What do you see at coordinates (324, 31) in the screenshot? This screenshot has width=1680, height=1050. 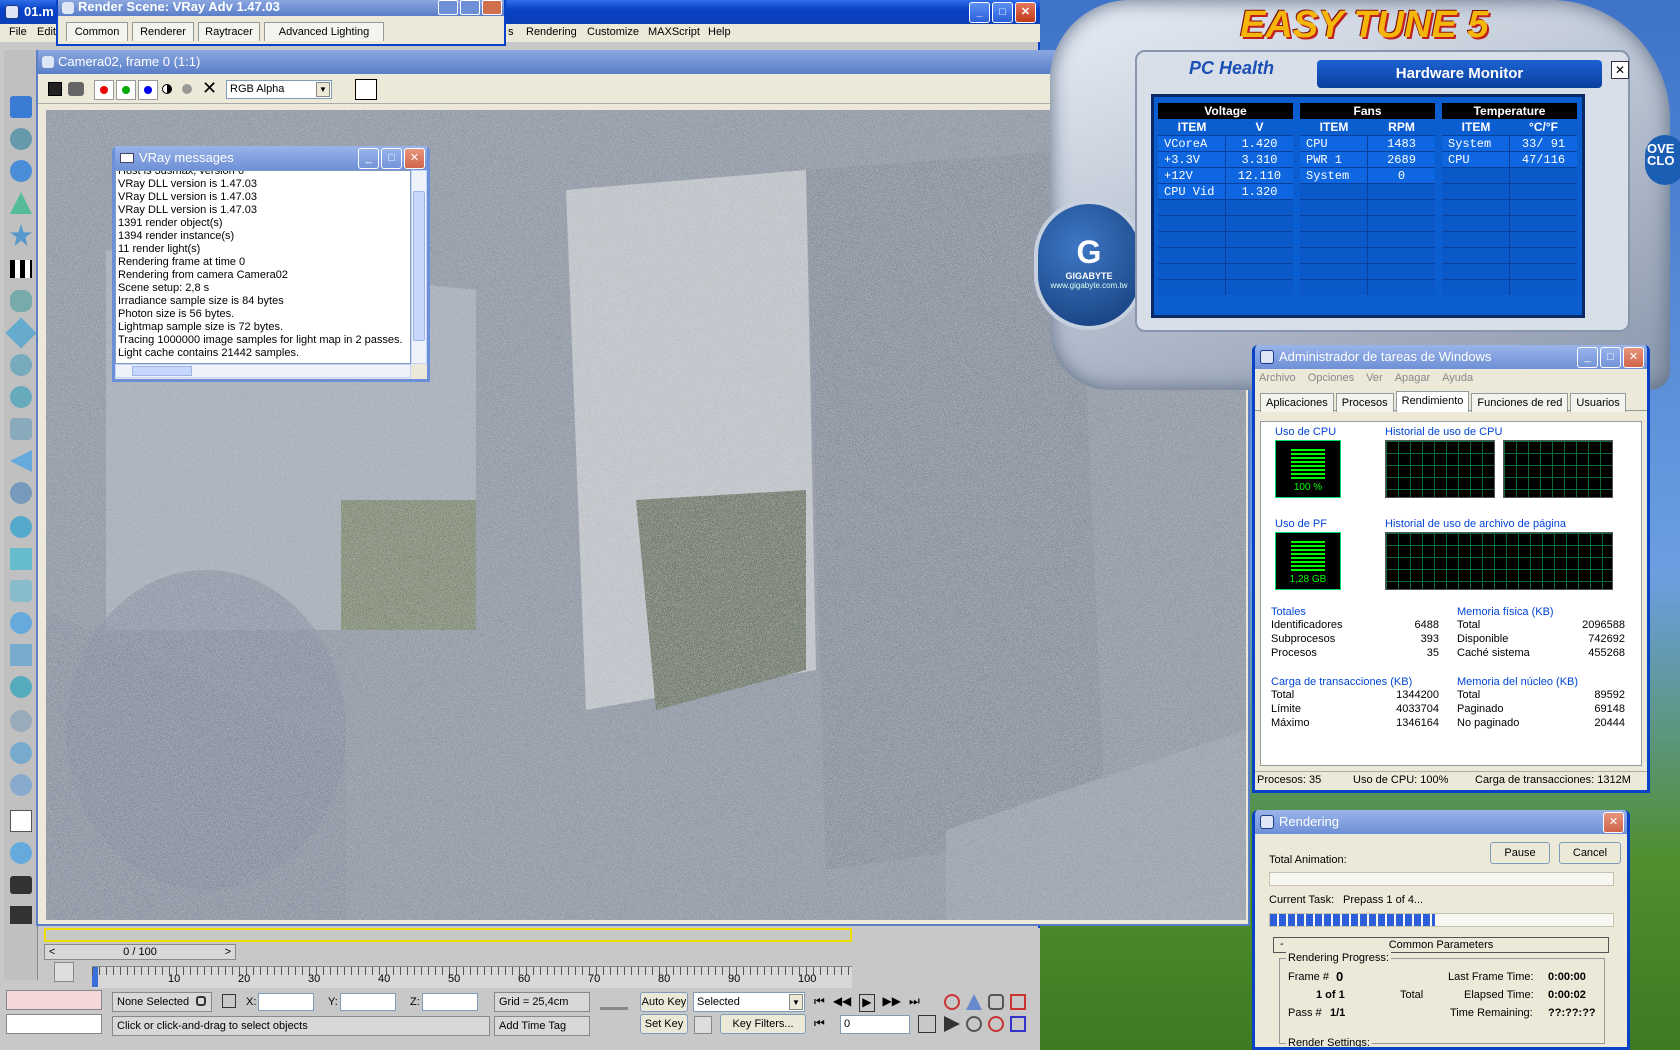 I see `tab-advanced-lighting: Advanced Lighting` at bounding box center [324, 31].